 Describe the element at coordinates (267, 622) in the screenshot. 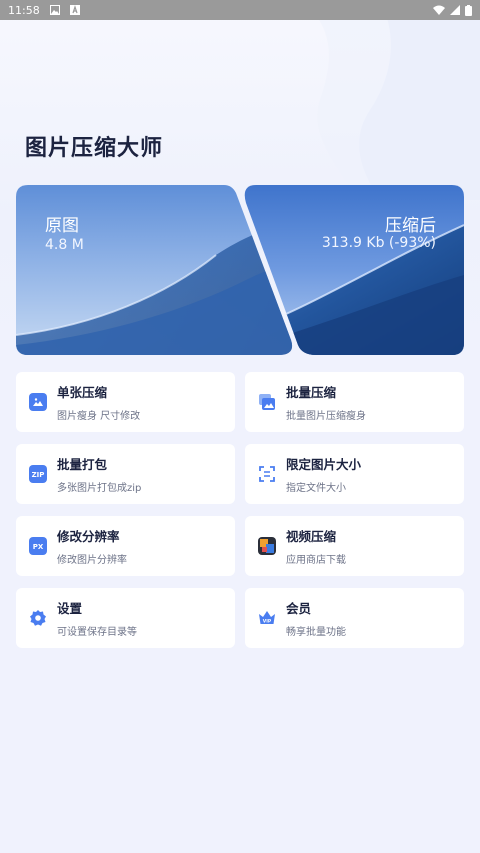

I see `svg-text: VIP` at that location.